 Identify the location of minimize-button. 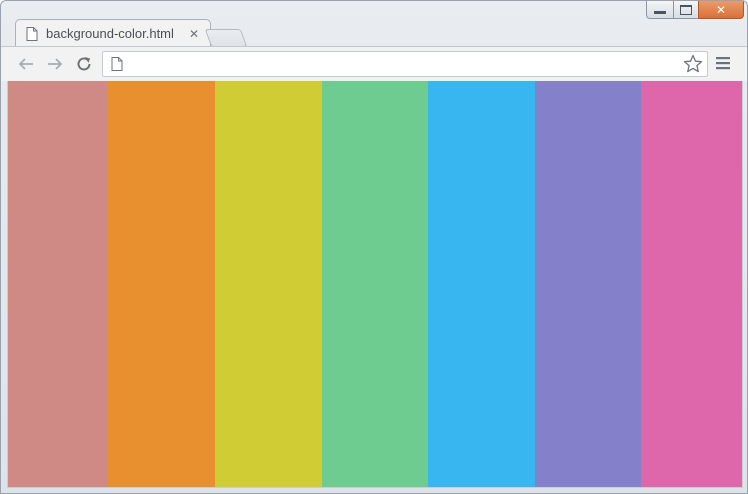
(660, 10).